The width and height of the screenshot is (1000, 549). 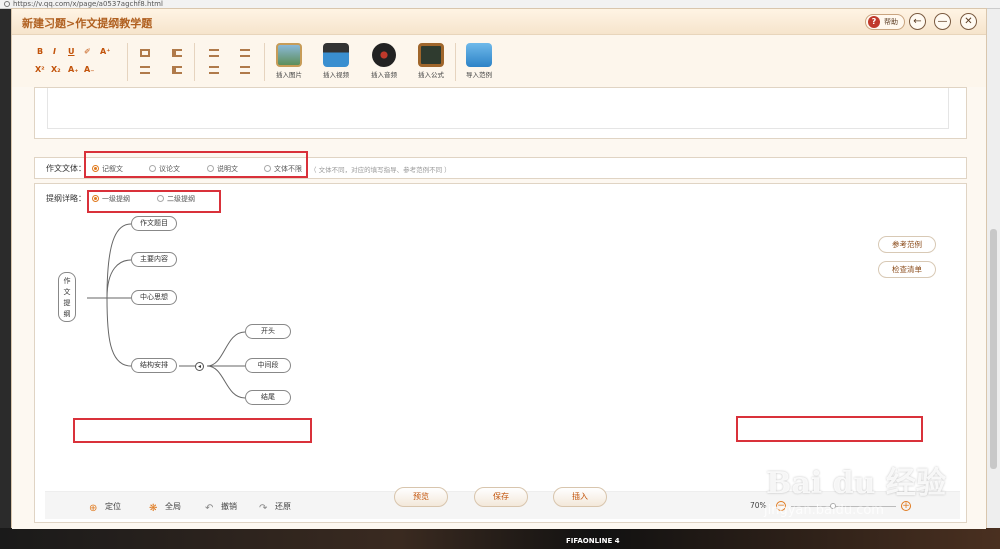 I want to click on align-justify-icon, so click(x=214, y=70).